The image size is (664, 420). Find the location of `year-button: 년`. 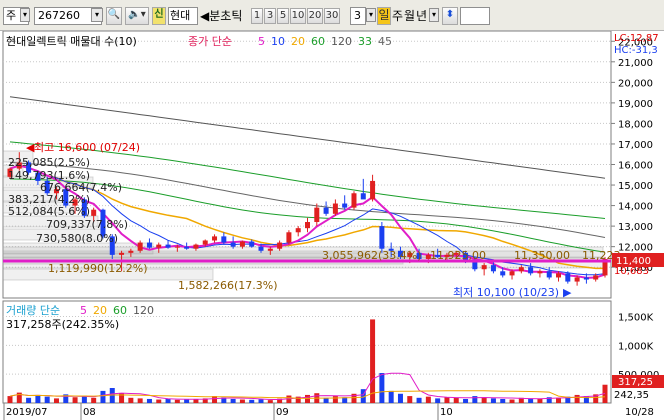

year-button: 년 is located at coordinates (421, 16).